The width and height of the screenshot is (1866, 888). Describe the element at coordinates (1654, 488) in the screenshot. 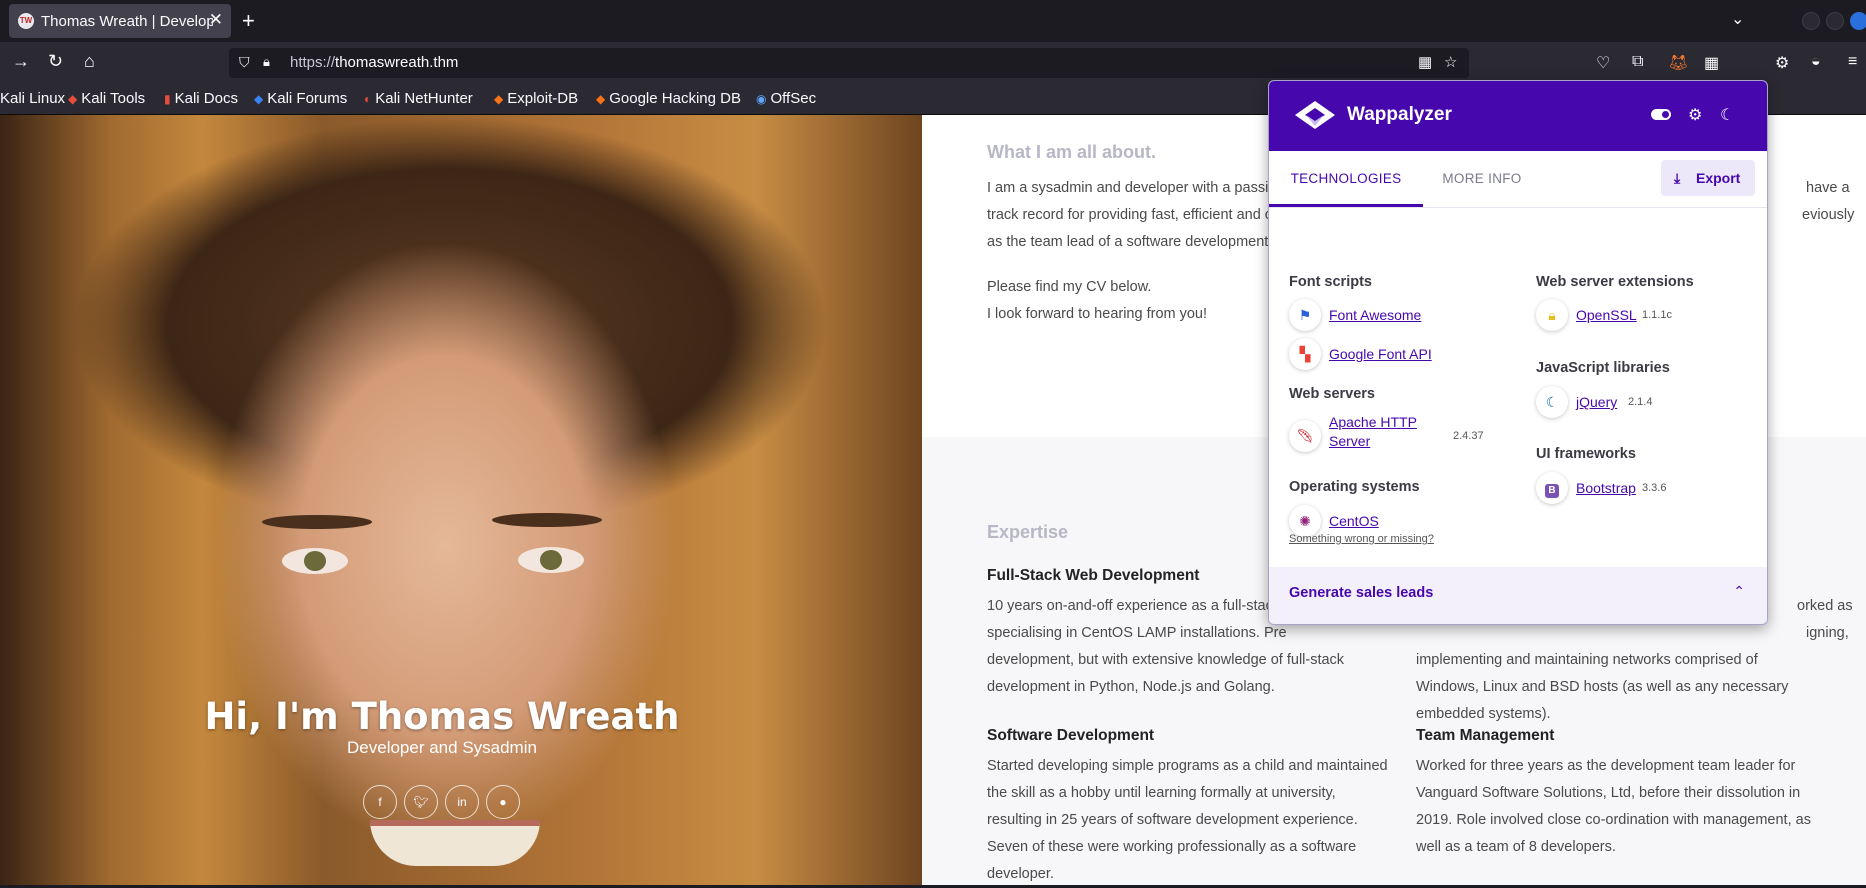

I see `tech-version: 3.3.6` at that location.